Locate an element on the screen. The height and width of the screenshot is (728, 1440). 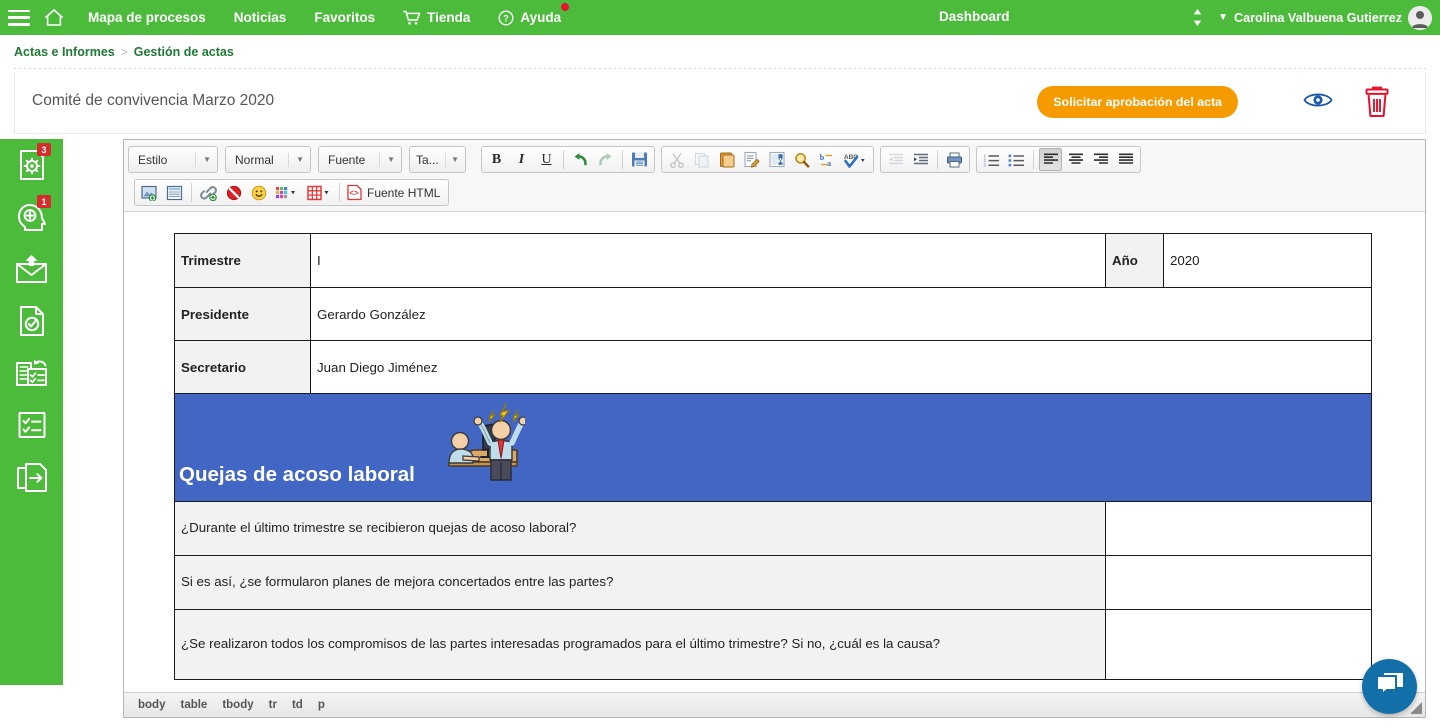
paste-from-word-button: W is located at coordinates (776, 159).